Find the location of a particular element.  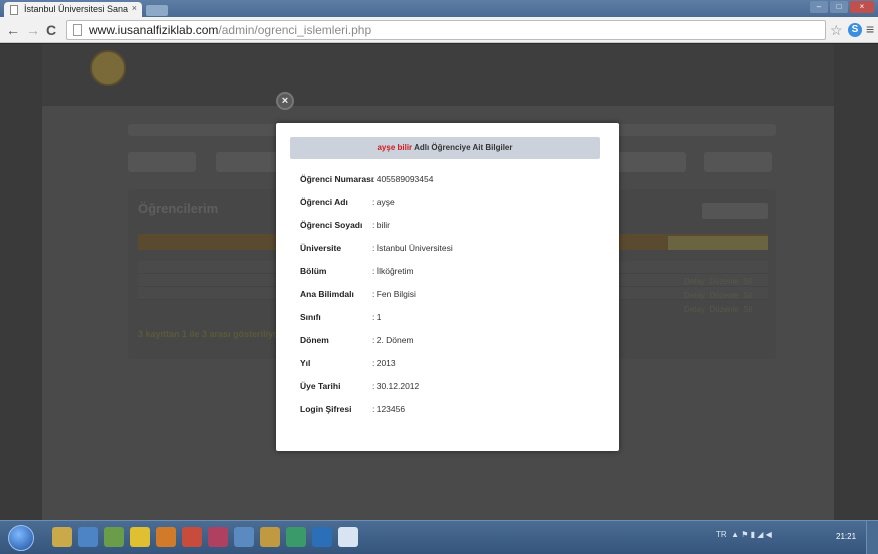

window-close-button: × is located at coordinates (862, 7).